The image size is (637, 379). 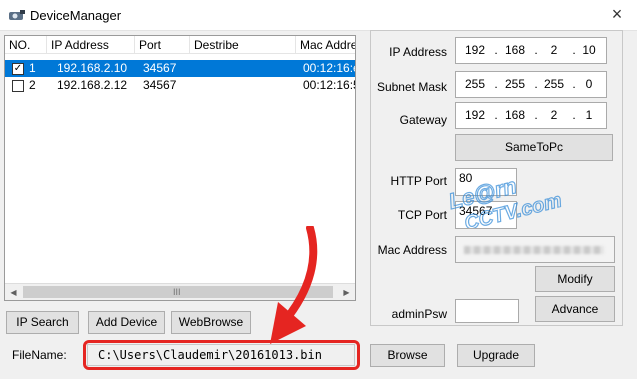 I want to click on table-row: ✓ 1 192.168.2.10 34567 00:12:16:e, so click(x=180, y=68).